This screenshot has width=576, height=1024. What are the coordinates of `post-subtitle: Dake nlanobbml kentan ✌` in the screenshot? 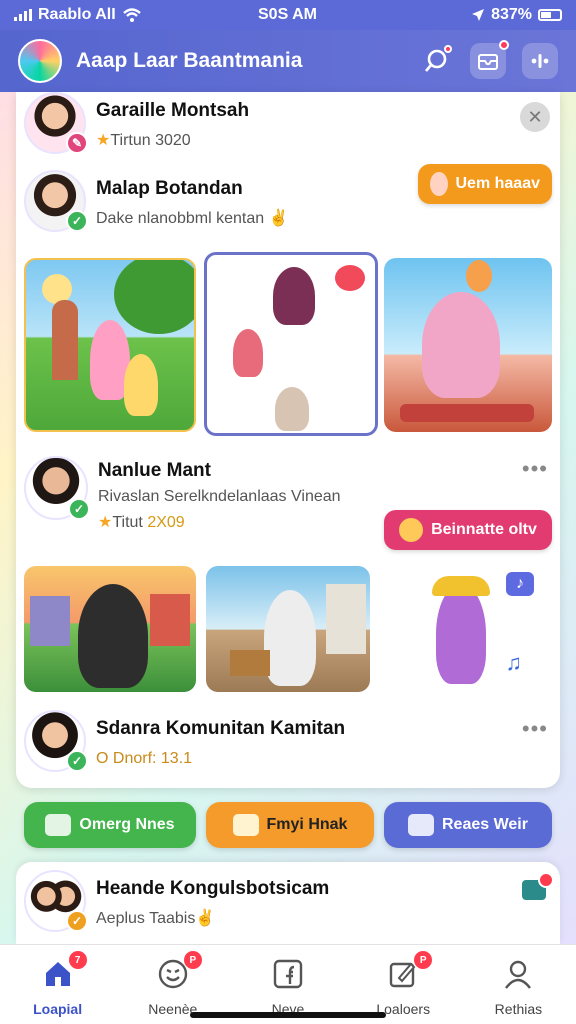 It's located at (192, 218).